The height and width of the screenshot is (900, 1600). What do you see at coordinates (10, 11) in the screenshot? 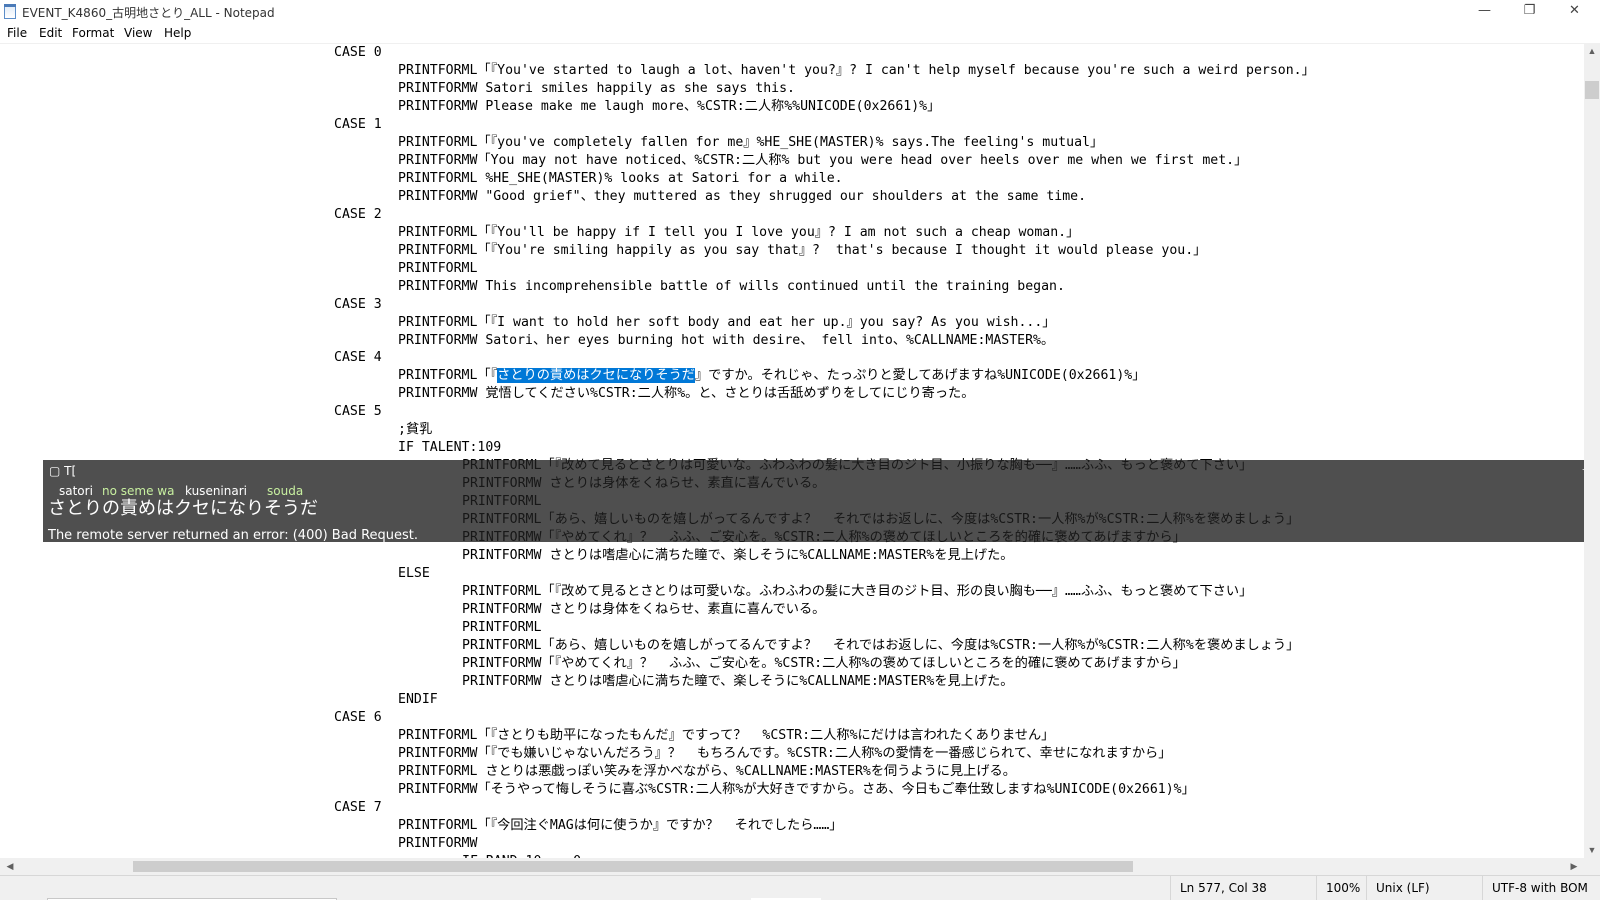
I see `notepad-icon` at bounding box center [10, 11].